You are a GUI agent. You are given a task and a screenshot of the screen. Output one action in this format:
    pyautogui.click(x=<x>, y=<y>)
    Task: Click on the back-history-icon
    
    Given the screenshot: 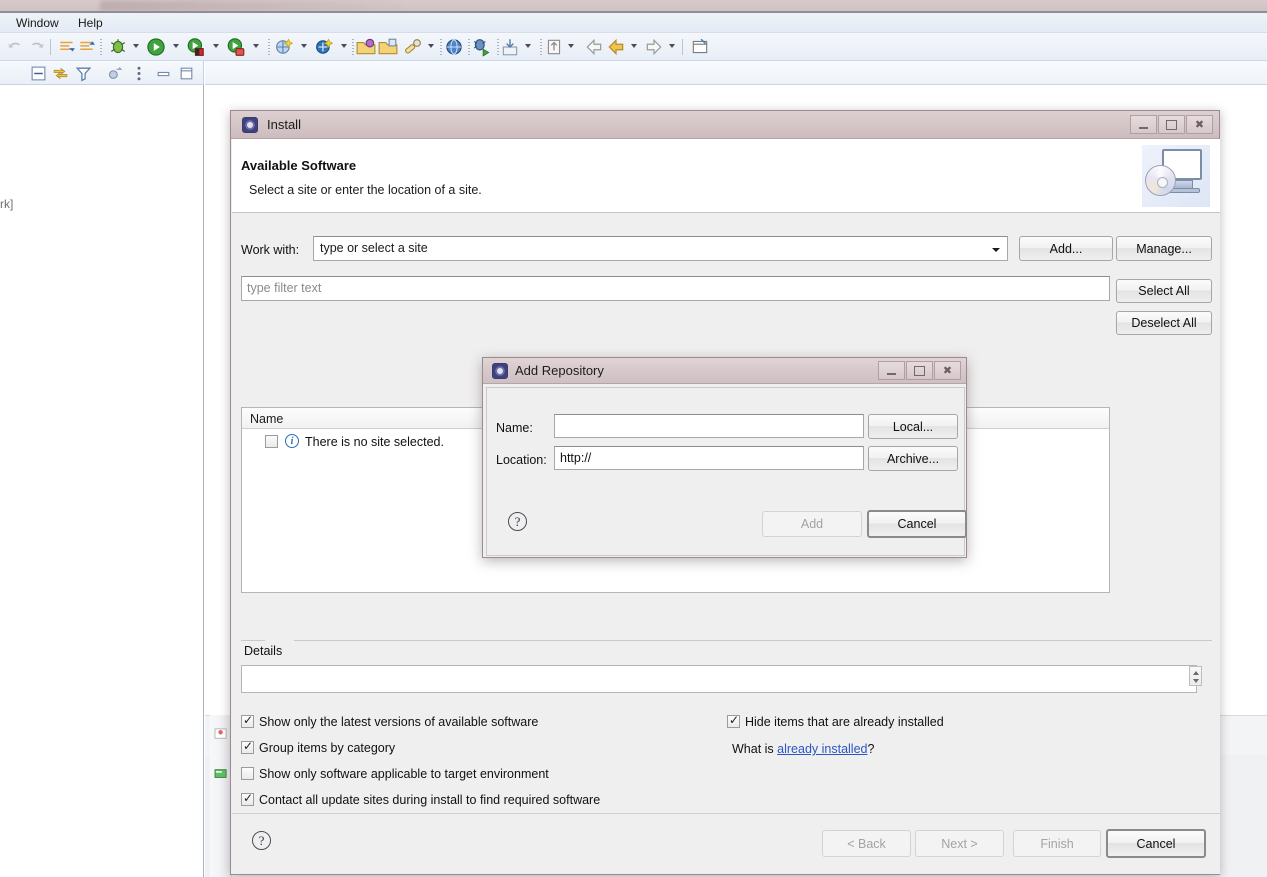 What is the action you would take?
    pyautogui.click(x=616, y=47)
    